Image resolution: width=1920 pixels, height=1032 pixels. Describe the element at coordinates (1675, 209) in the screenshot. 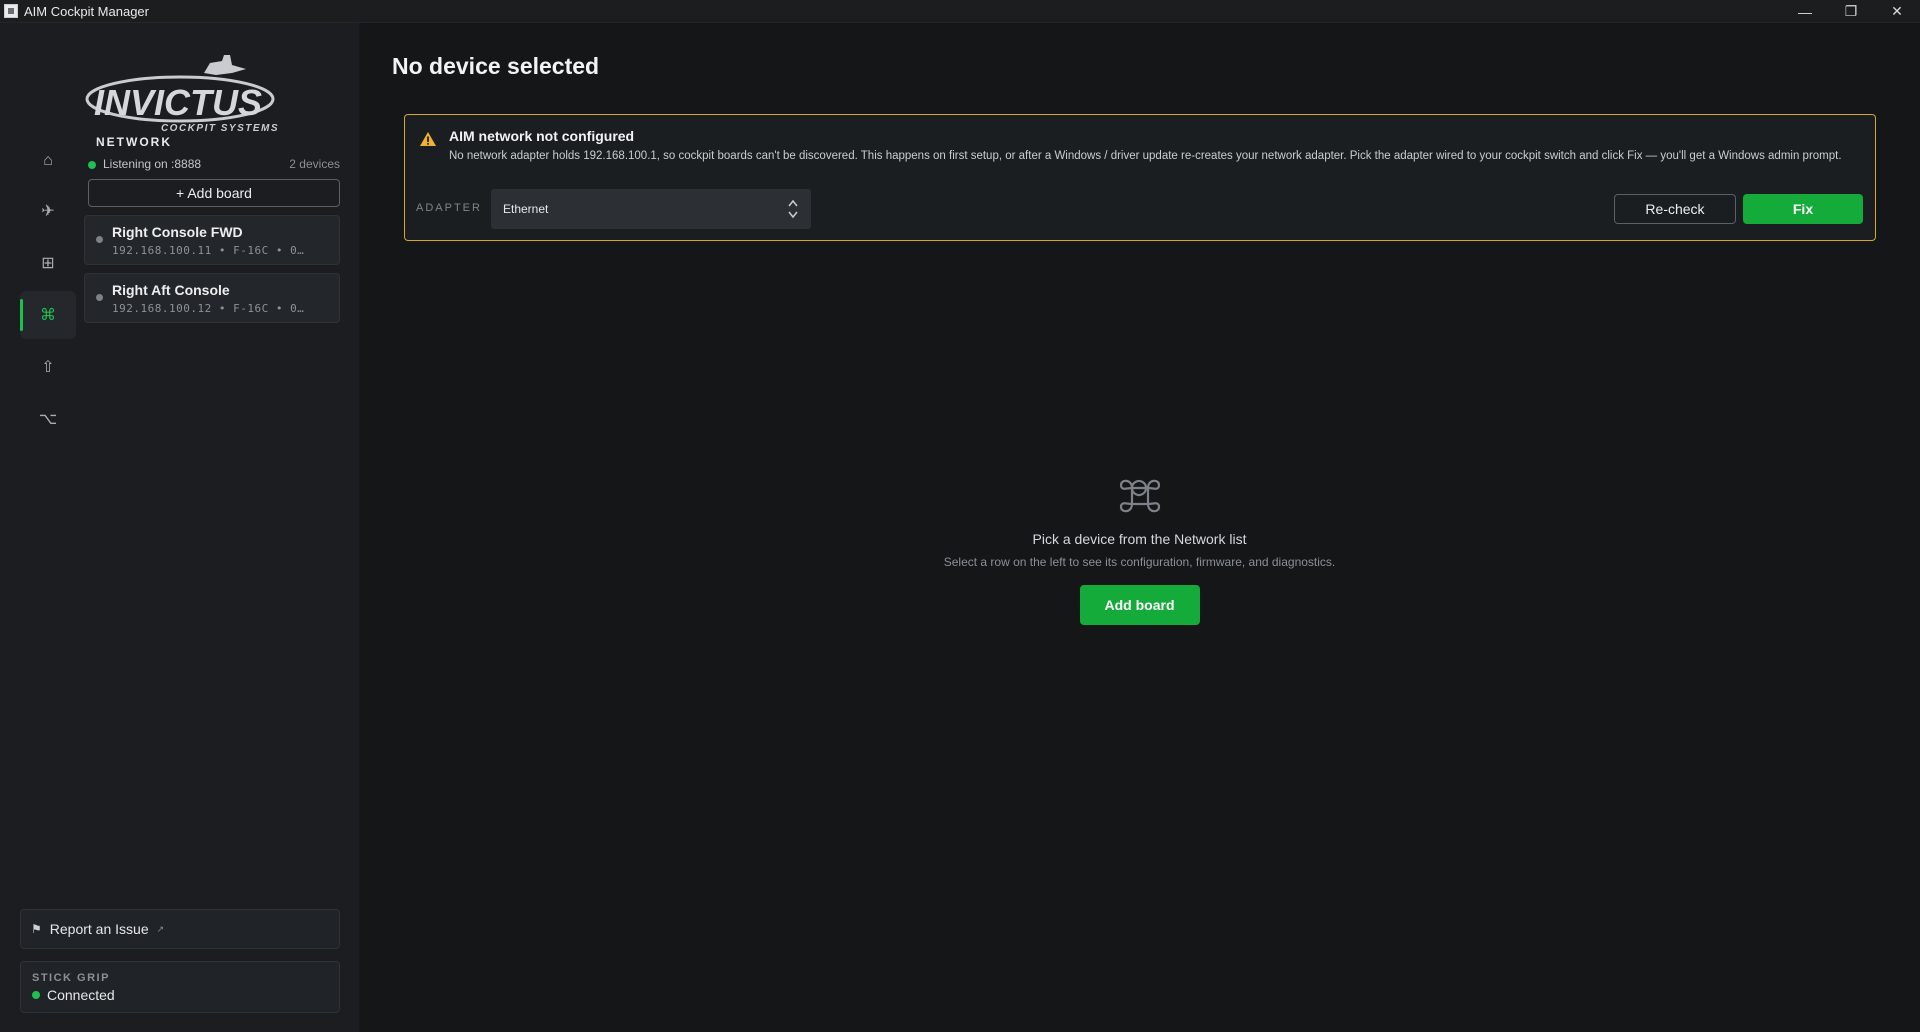

I see `recheck-button: Re-check` at that location.